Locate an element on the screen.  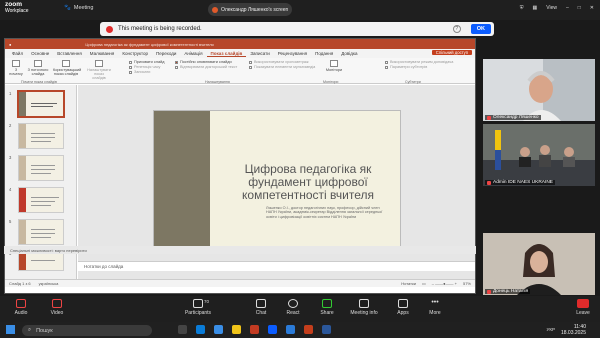
meeting-info-button: Meeting info is located at coordinates (364, 307).